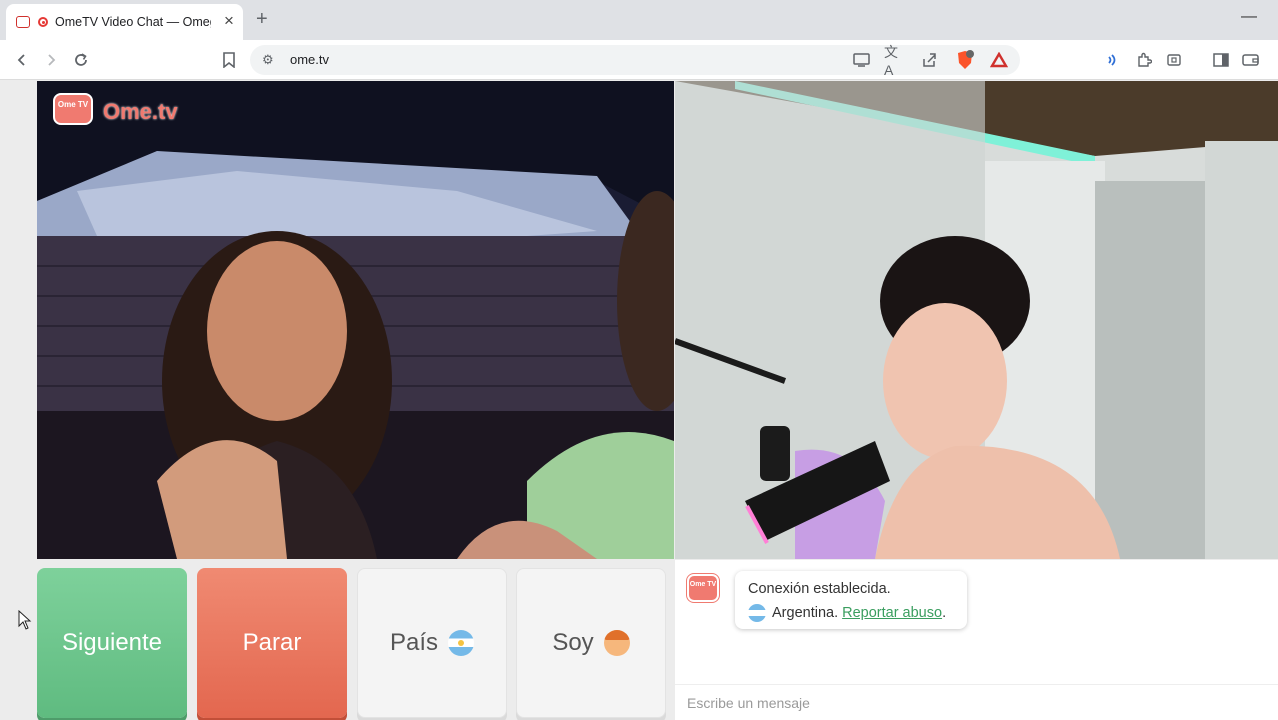 Image resolution: width=1278 pixels, height=720 pixels. I want to click on active-tab: OmeTV Video Chat — Omegle ×, so click(124, 22).